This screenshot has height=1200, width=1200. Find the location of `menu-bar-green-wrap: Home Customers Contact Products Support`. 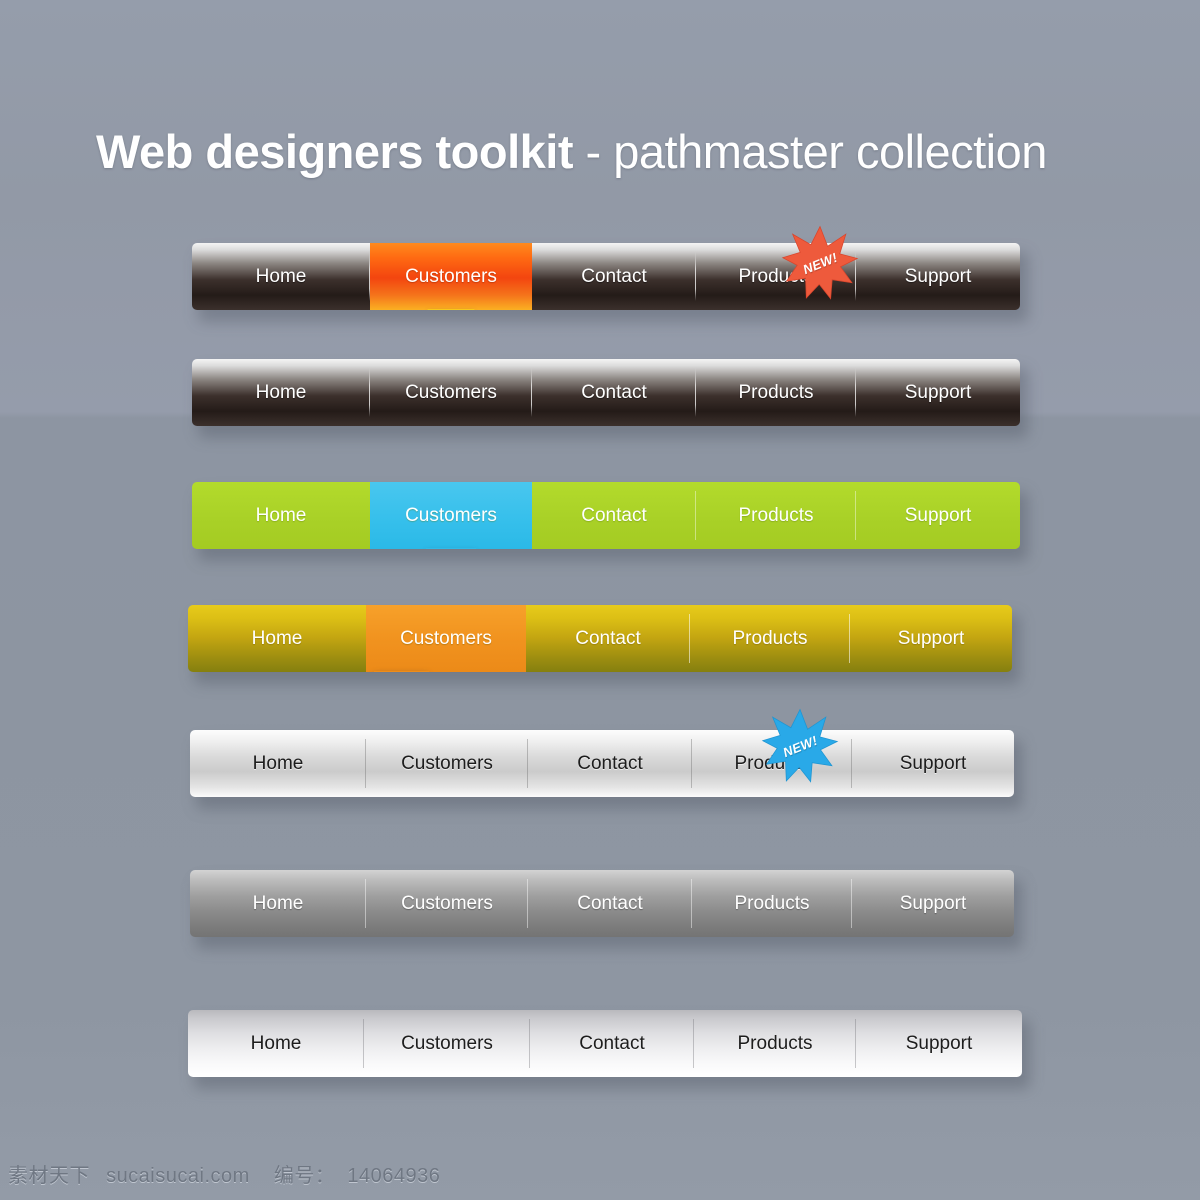

menu-bar-green-wrap: Home Customers Contact Products Support is located at coordinates (610, 521).